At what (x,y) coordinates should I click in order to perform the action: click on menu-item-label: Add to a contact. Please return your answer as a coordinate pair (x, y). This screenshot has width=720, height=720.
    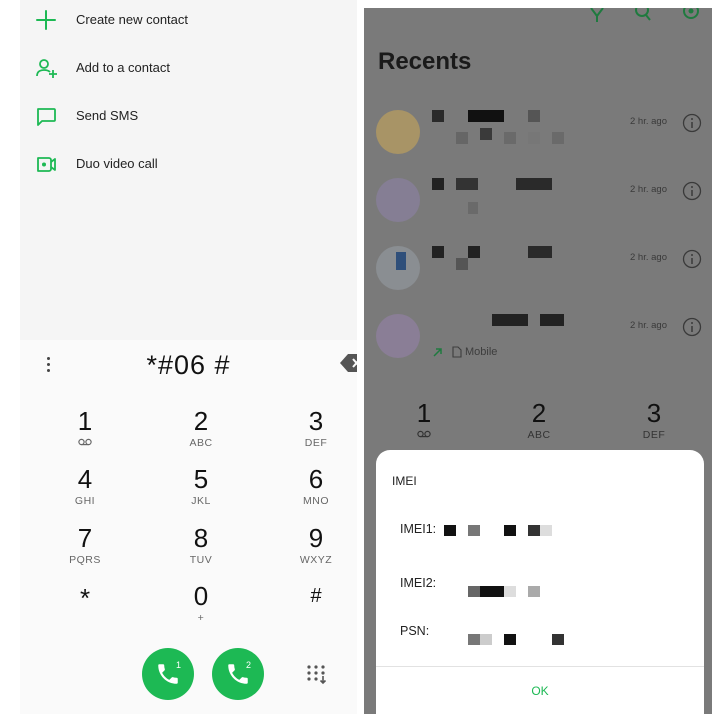
    Looking at the image, I should click on (123, 67).